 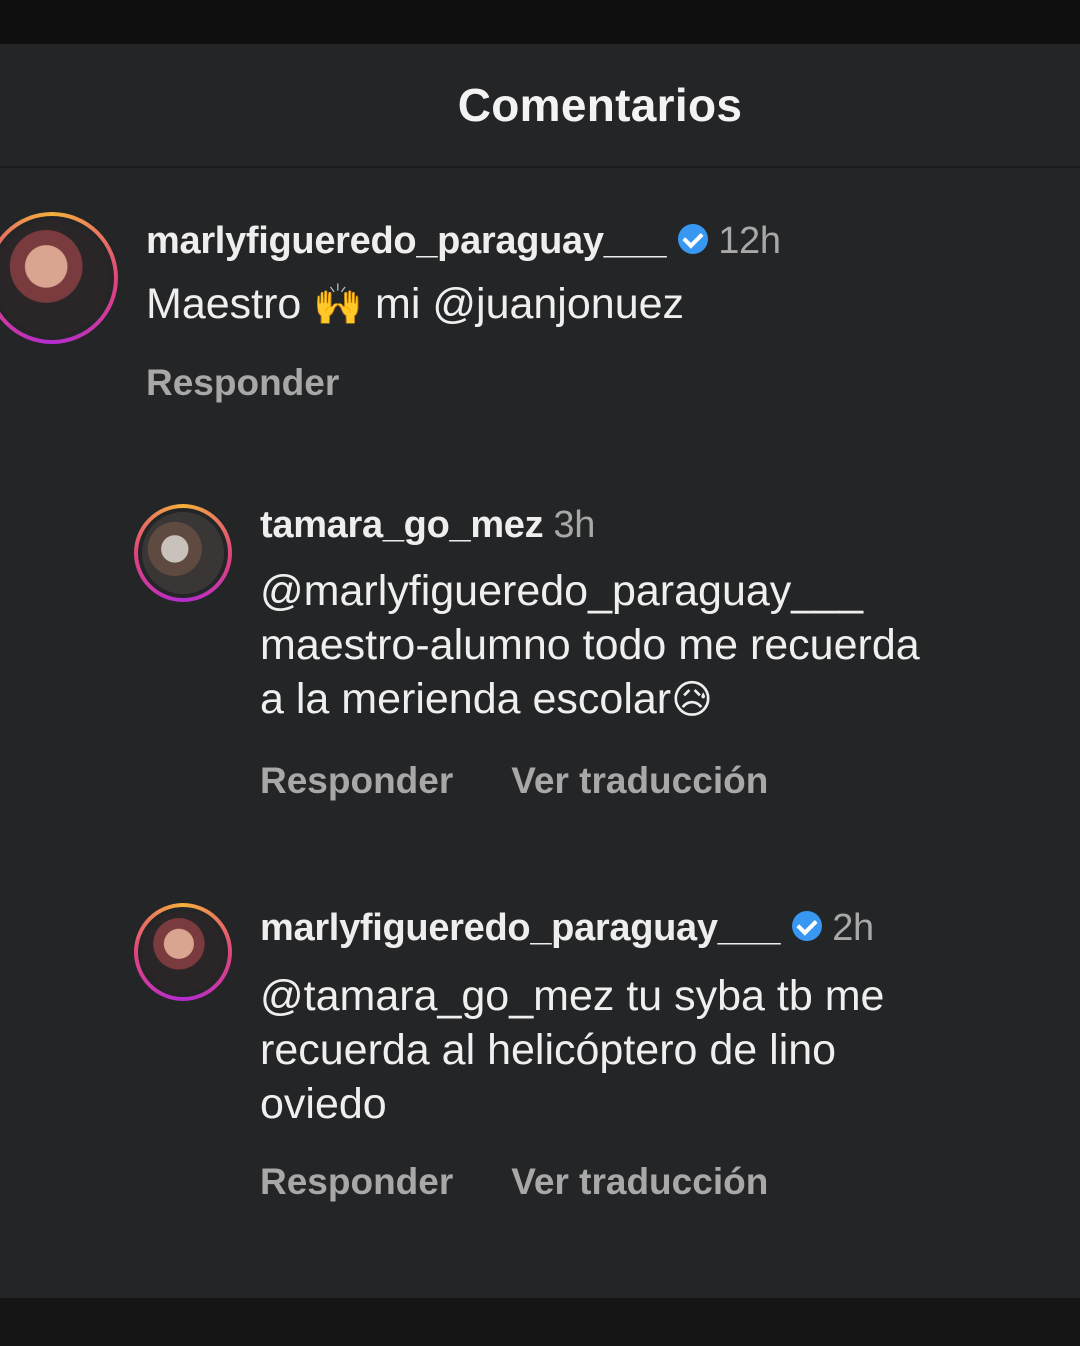 What do you see at coordinates (323, 1104) in the screenshot?
I see `comment-text-line: oviedo` at bounding box center [323, 1104].